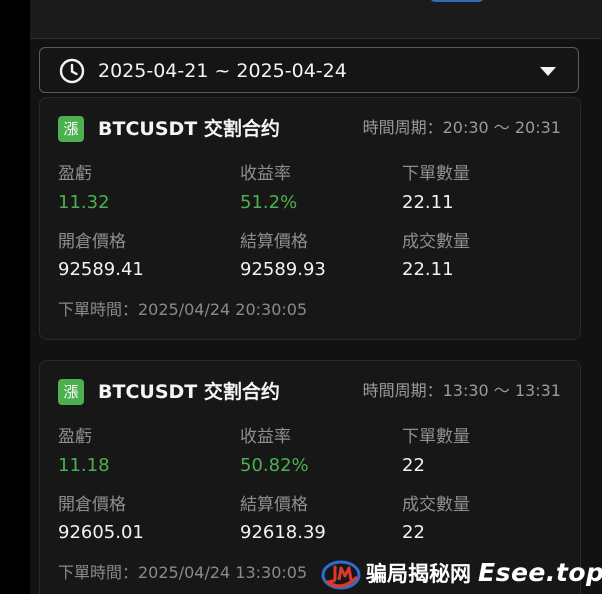 This screenshot has height=594, width=602. I want to click on date-range-selector: 2025-04-21 ~ 2025-04-24, so click(309, 70).